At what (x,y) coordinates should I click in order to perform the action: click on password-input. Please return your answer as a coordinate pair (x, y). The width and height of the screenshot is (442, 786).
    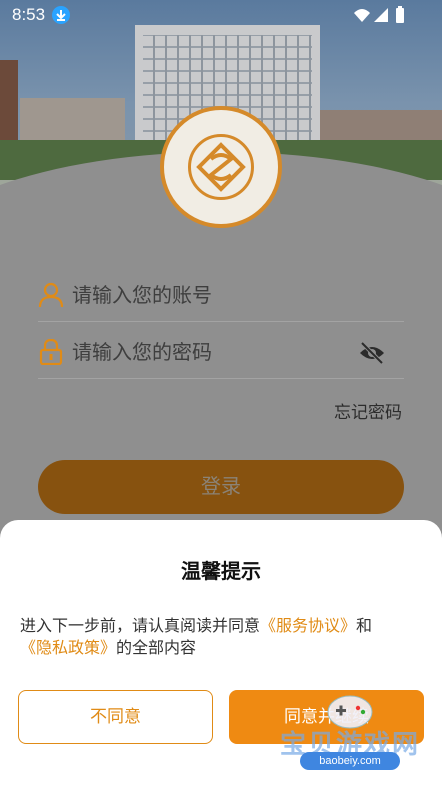
    Looking at the image, I should click on (217, 352).